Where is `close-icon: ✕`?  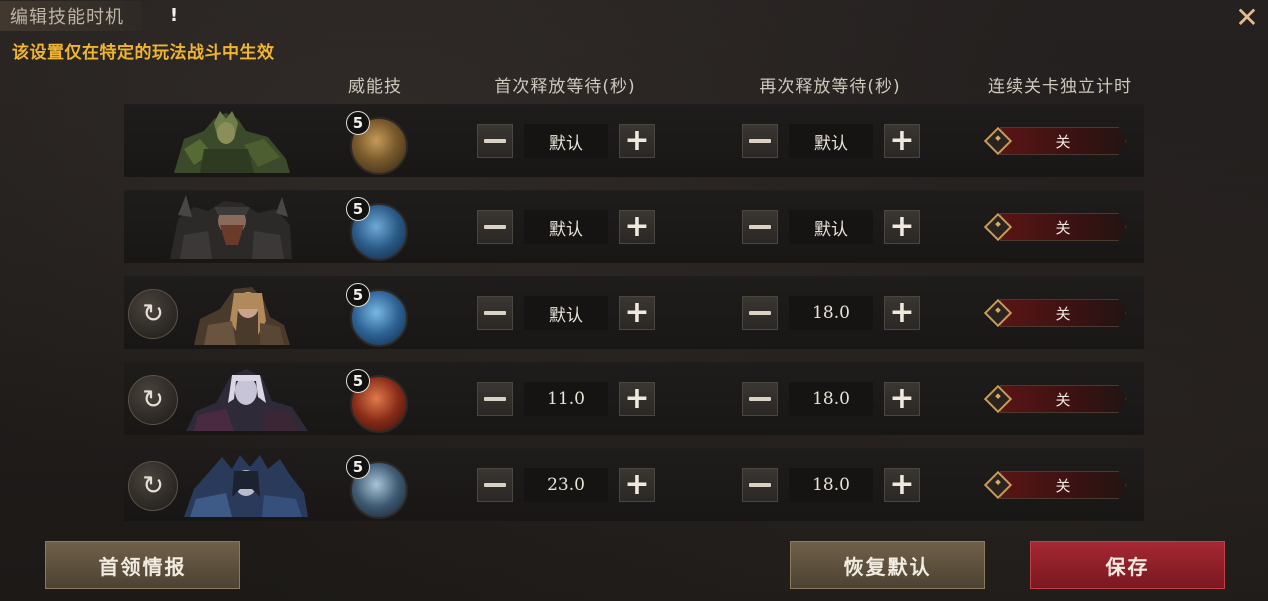 close-icon: ✕ is located at coordinates (1247, 17).